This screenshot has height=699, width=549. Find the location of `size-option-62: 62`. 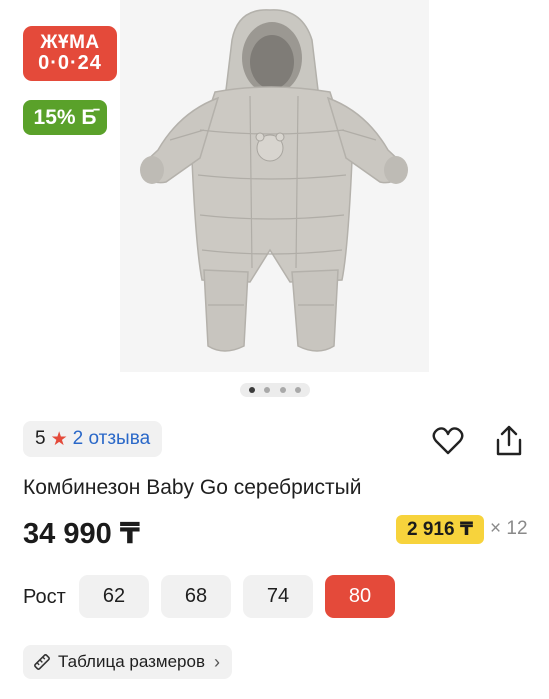

size-option-62: 62 is located at coordinates (114, 596).